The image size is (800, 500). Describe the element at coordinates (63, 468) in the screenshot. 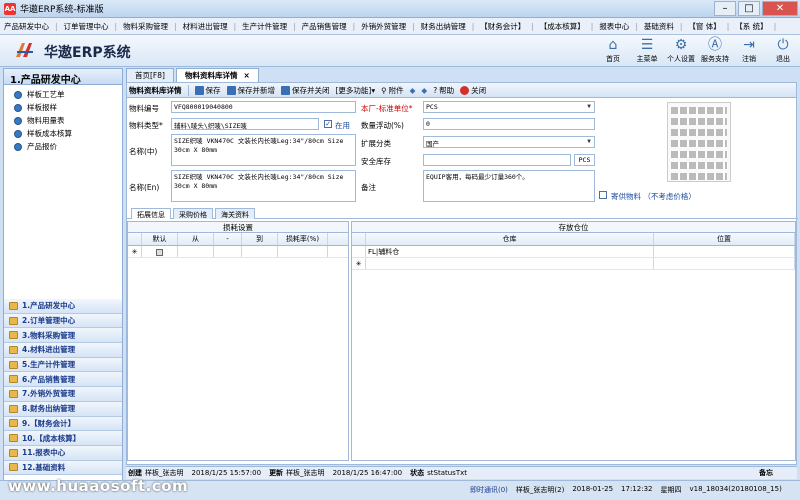

I see `module-item: 12.基础资料` at that location.